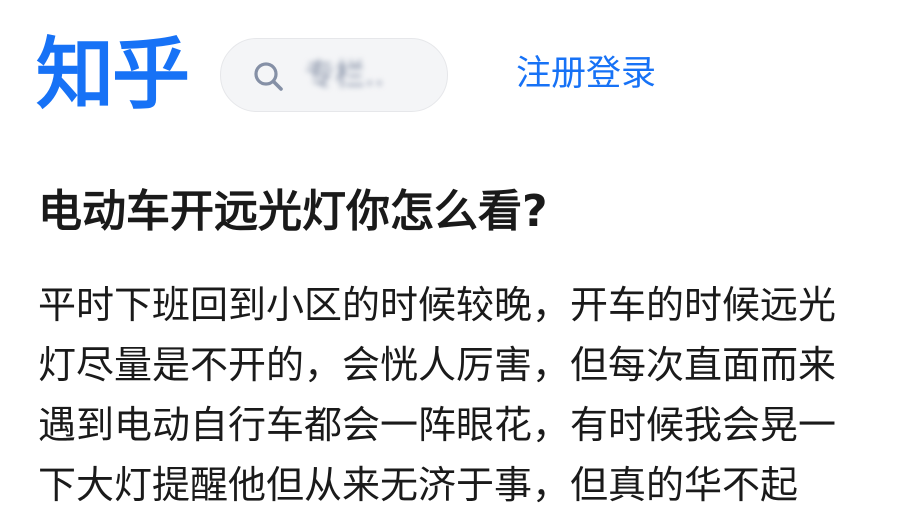 This screenshot has height=515, width=900. I want to click on register-login-link: 注册登录, so click(586, 74).